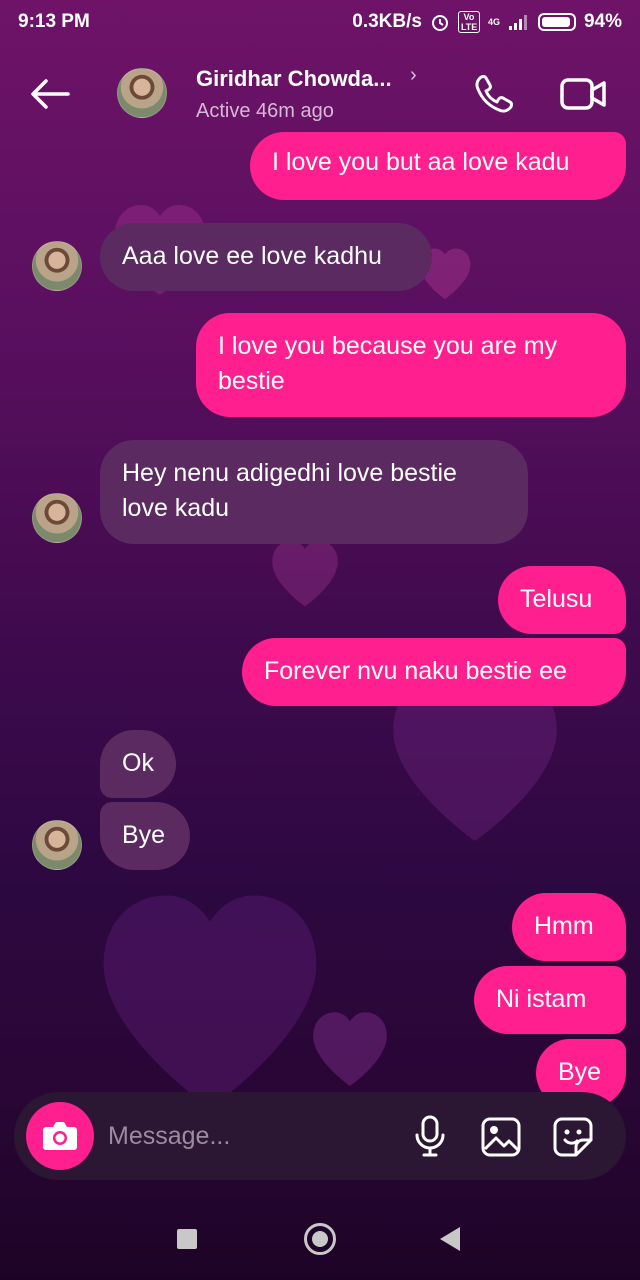 The image size is (640, 1280). Describe the element at coordinates (187, 1239) in the screenshot. I see `recent-apps-icon` at that location.